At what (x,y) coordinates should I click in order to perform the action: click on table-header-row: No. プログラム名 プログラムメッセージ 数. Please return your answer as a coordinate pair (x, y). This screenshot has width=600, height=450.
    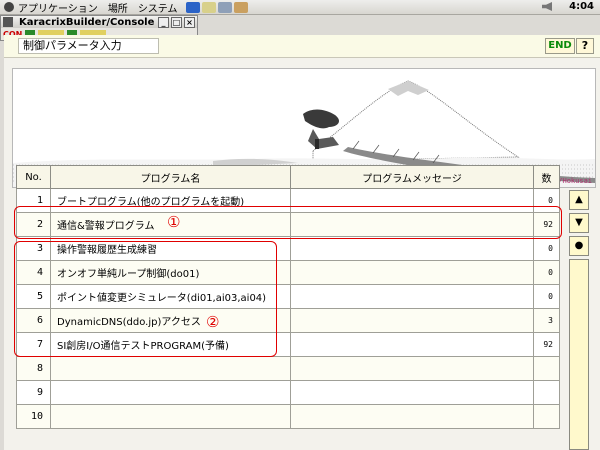
    Looking at the image, I should click on (288, 177).